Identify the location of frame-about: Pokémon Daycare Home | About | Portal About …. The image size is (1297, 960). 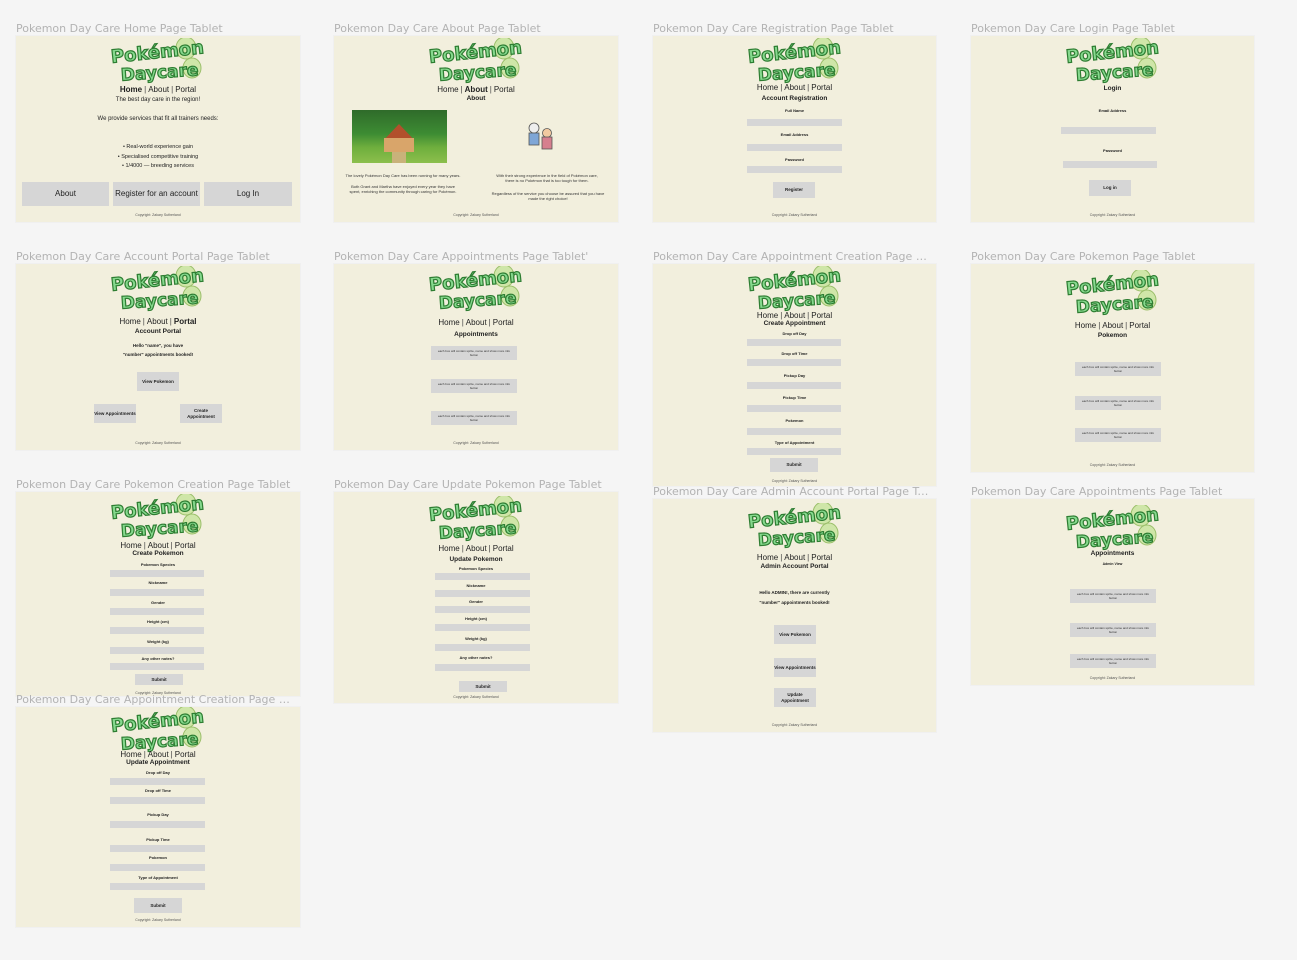
(476, 129).